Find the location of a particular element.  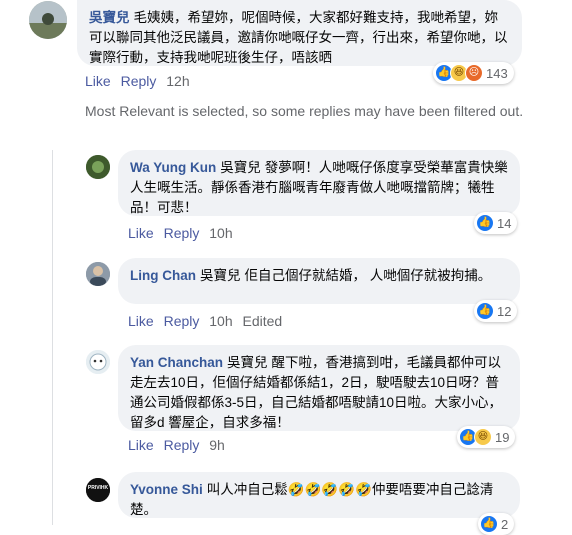

haha-reaction-icon: 😆 is located at coordinates (483, 437).